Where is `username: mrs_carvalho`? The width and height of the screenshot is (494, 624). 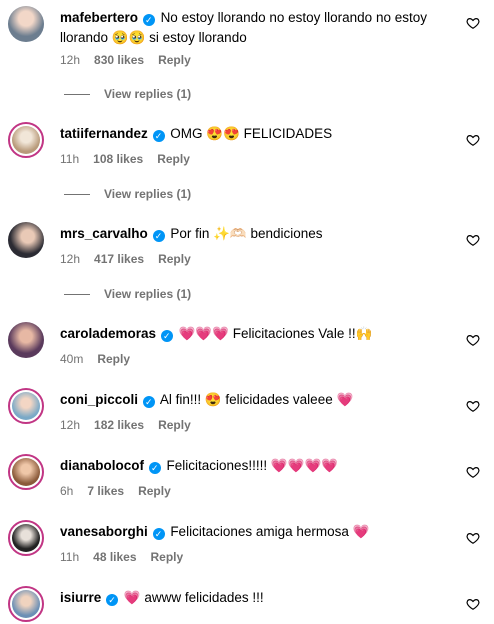
username: mrs_carvalho is located at coordinates (104, 233).